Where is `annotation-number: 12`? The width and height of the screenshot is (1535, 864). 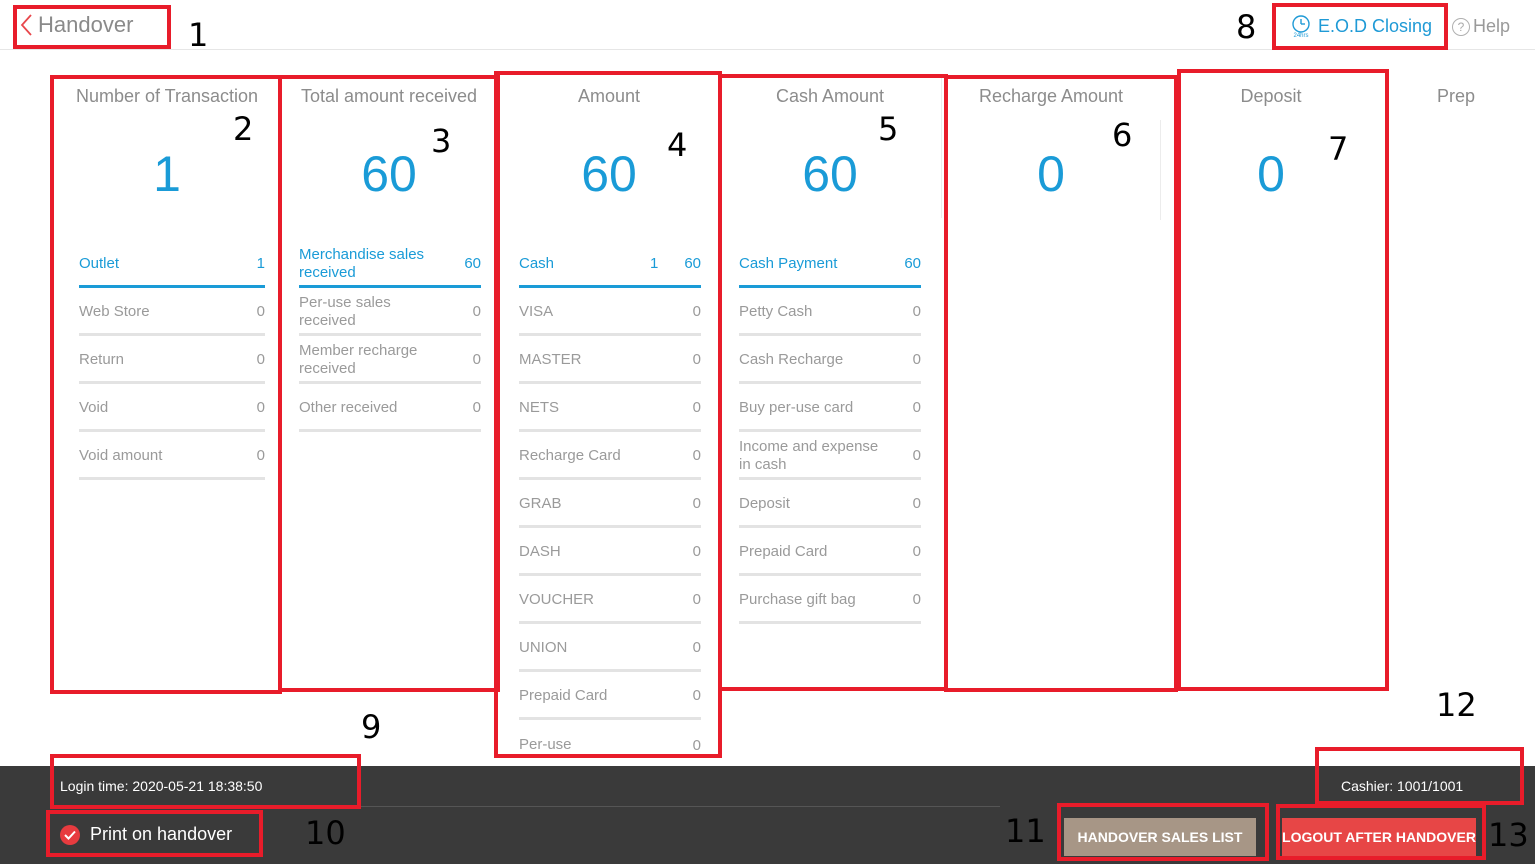
annotation-number: 12 is located at coordinates (1456, 705).